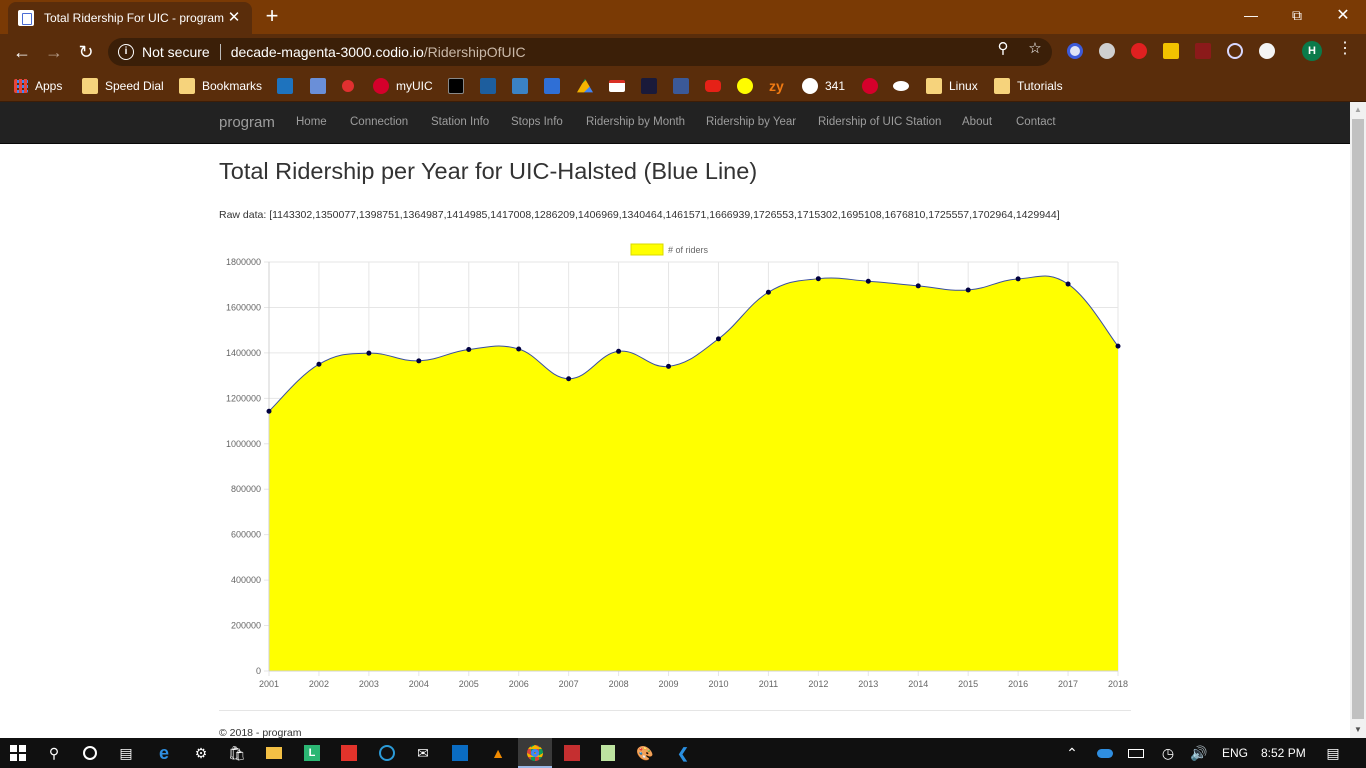  Describe the element at coordinates (491, 86) in the screenshot. I see `bookmark-ic` at that location.